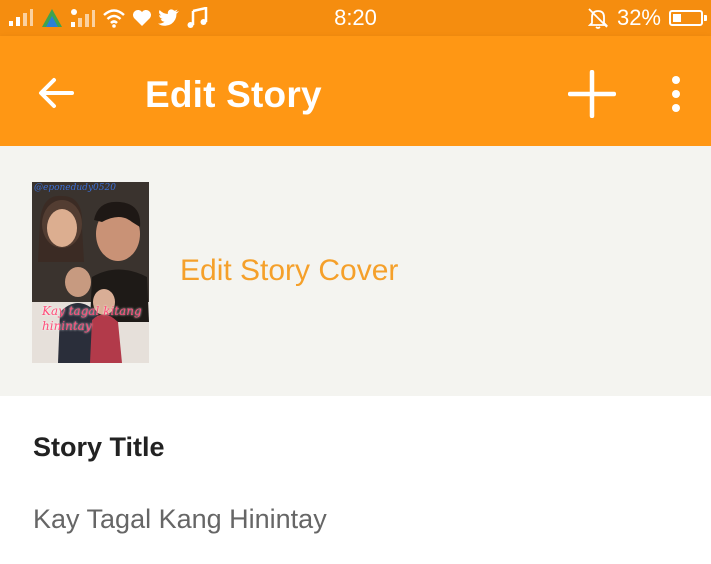  What do you see at coordinates (289, 271) in the screenshot?
I see `edit-story-cover-link: Edit Story Cover` at bounding box center [289, 271].